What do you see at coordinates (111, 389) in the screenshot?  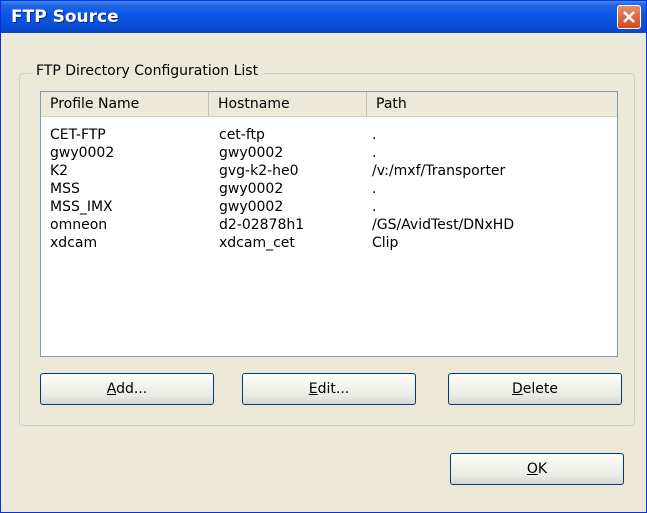 I see `add-mnemonic: A` at bounding box center [111, 389].